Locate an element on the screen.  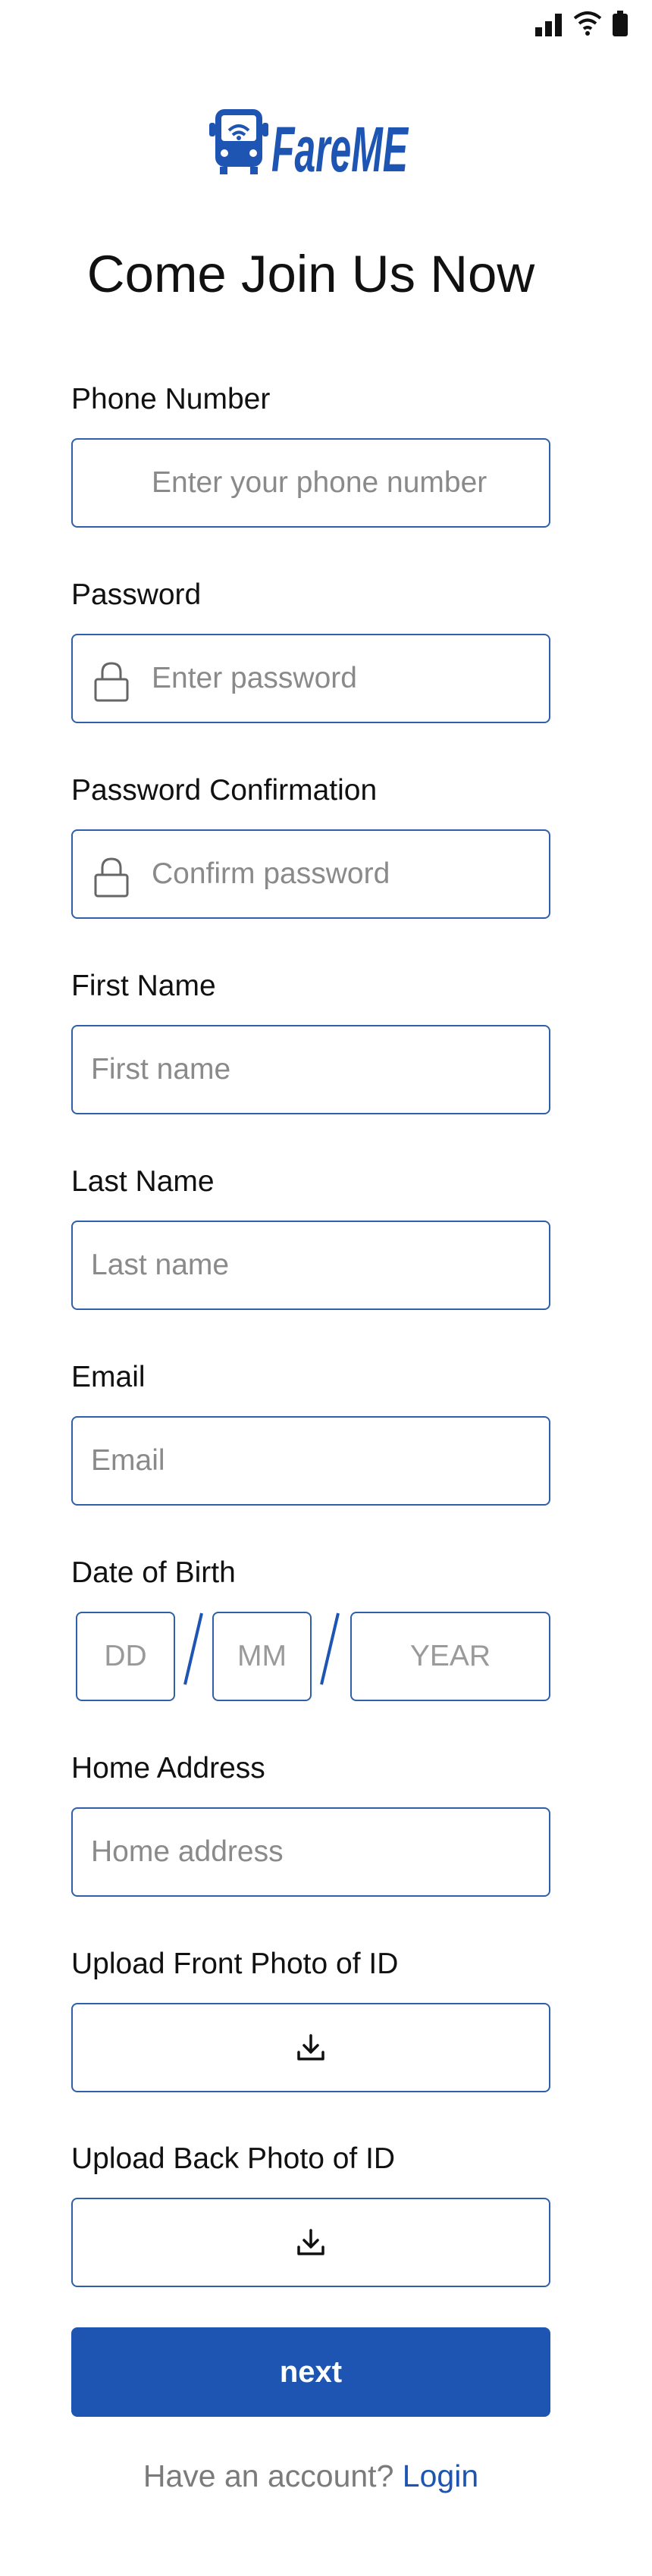
status-bar is located at coordinates (326, 26).